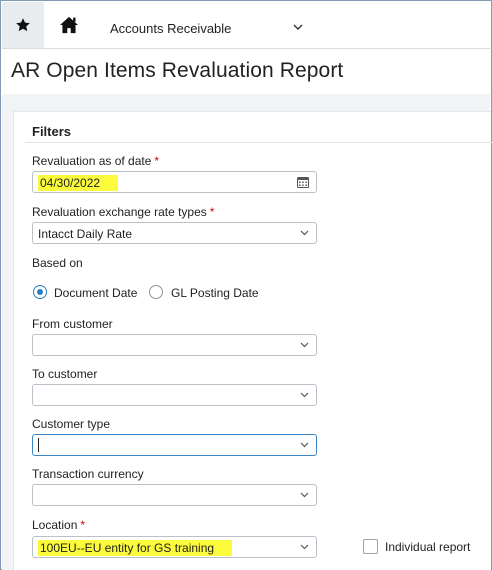 The width and height of the screenshot is (492, 570). What do you see at coordinates (174, 233) in the screenshot?
I see `rate-types-select: Intacct Daily Rate` at bounding box center [174, 233].